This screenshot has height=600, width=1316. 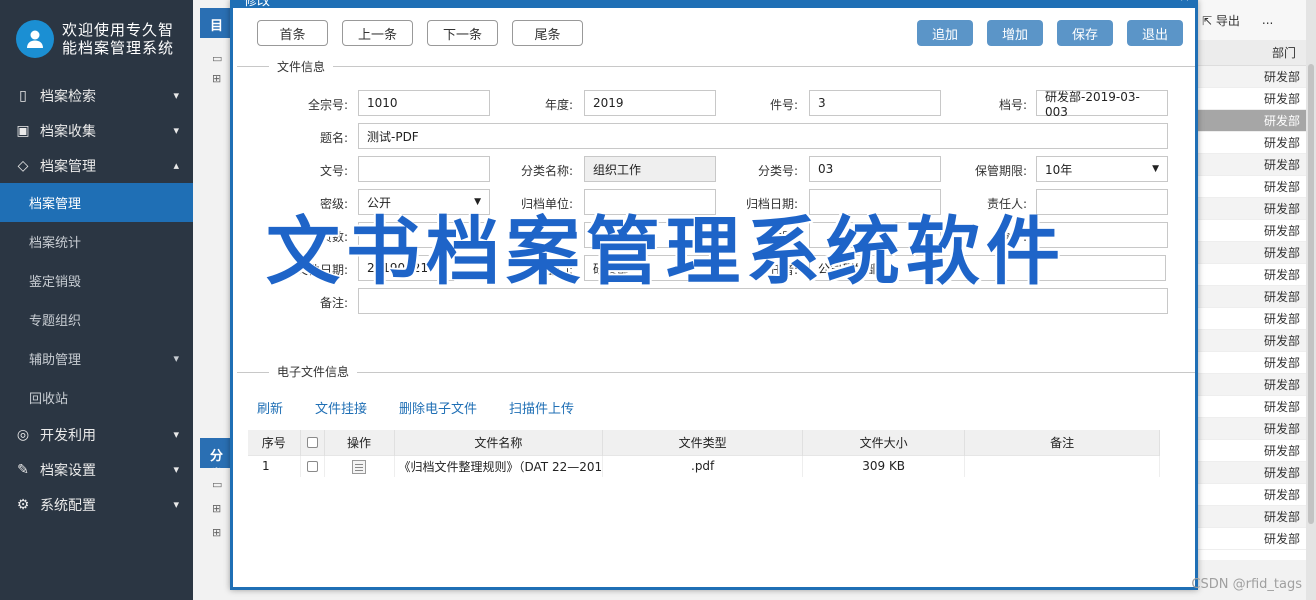 I want to click on exit-button: 退出, so click(x=1155, y=33).